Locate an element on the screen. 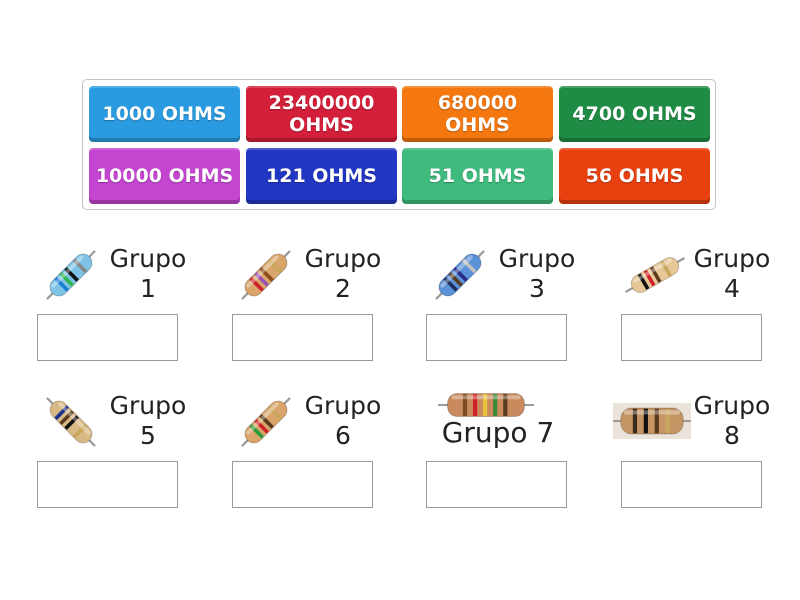 The width and height of the screenshot is (800, 600). group-label: Grupo 3 is located at coordinates (537, 274).